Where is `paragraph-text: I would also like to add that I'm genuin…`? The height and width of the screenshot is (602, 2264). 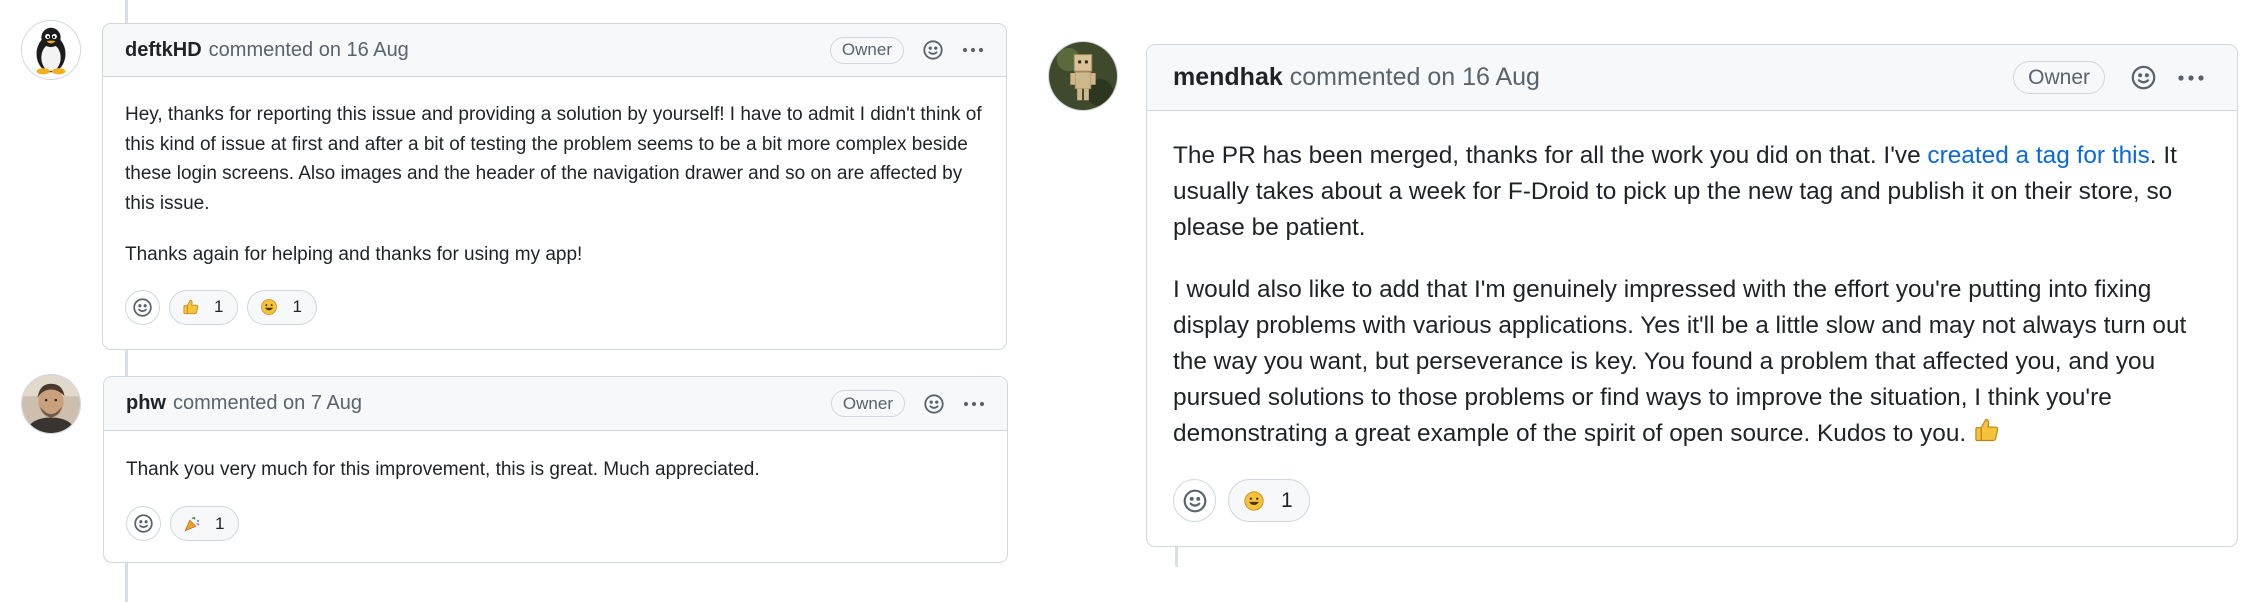
paragraph-text: I would also like to add that I'm genuin… is located at coordinates (1680, 361).